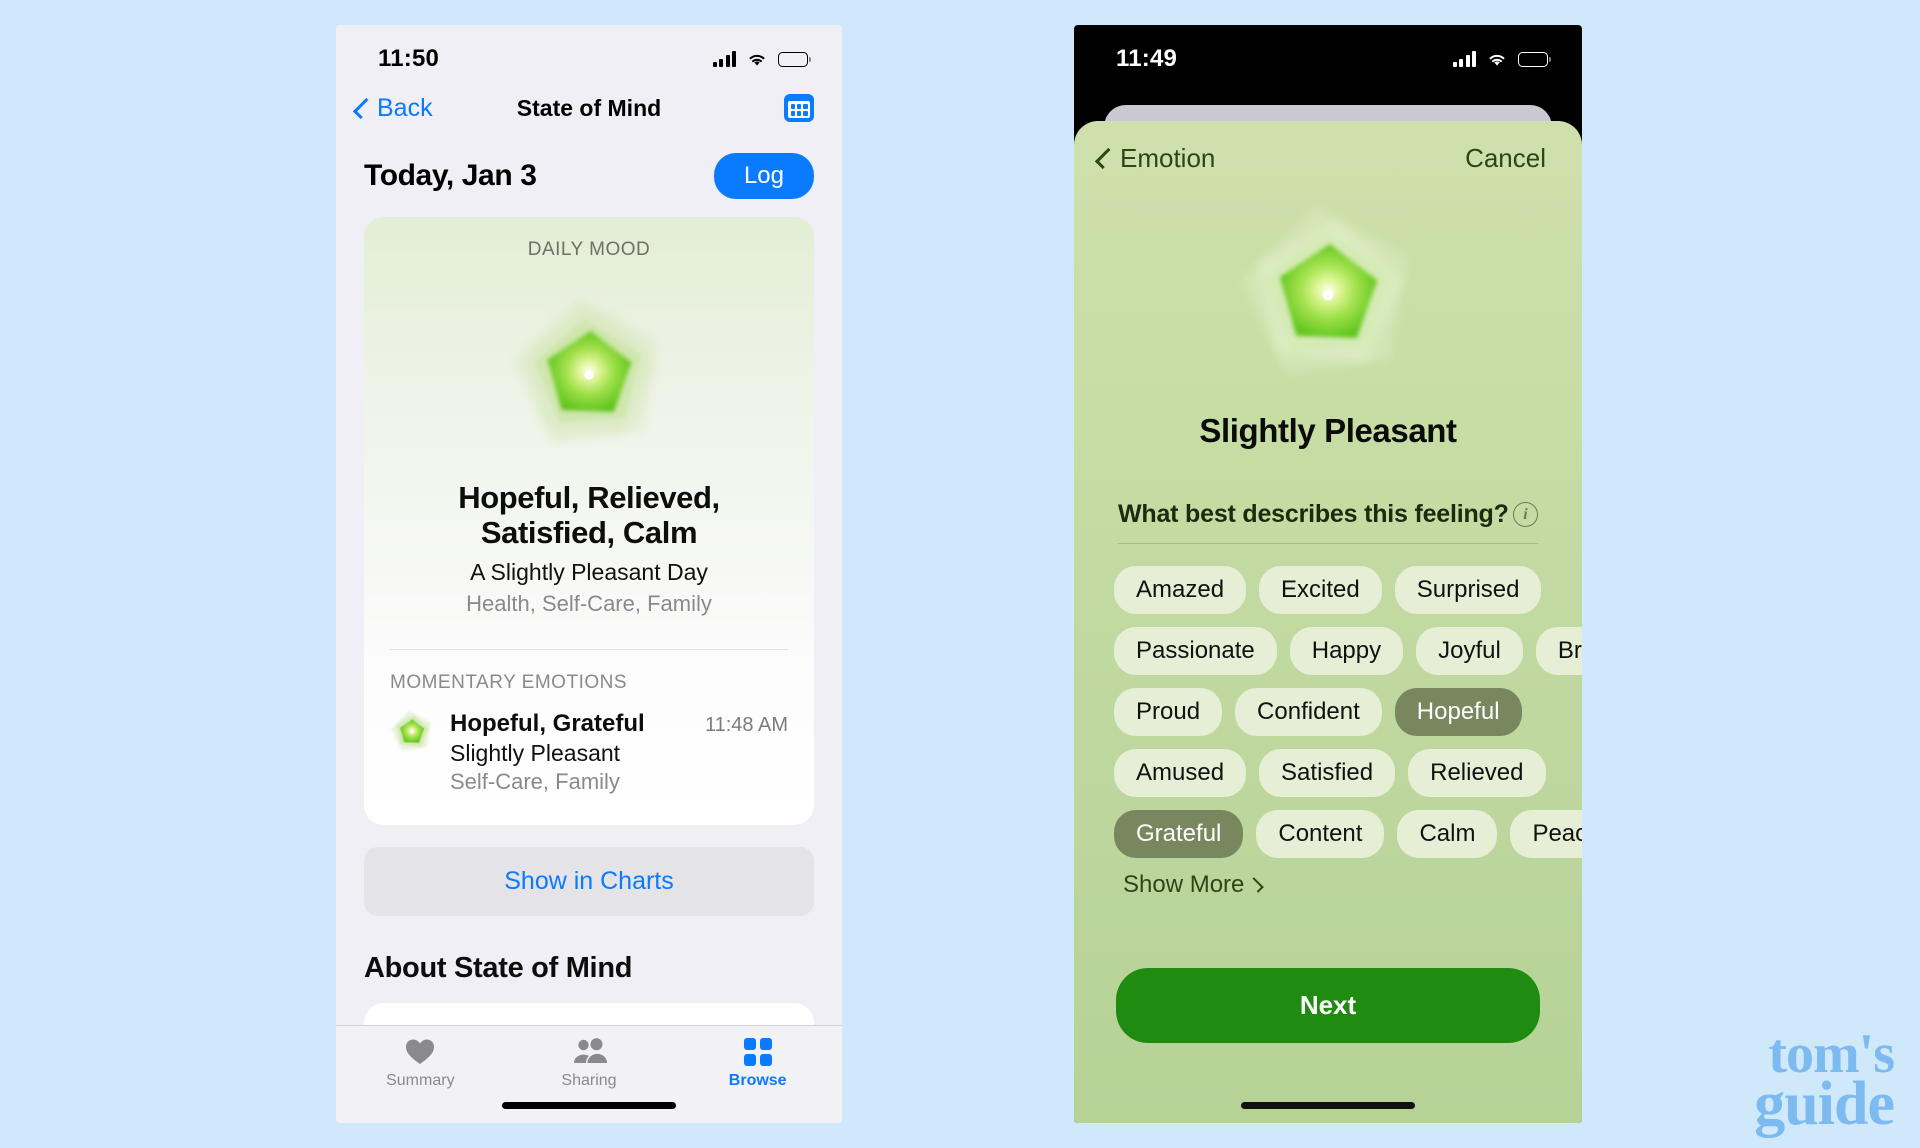 The image size is (1920, 1148). Describe the element at coordinates (746, 725) in the screenshot. I see `emotion-timestamp: 11:48 AM` at that location.